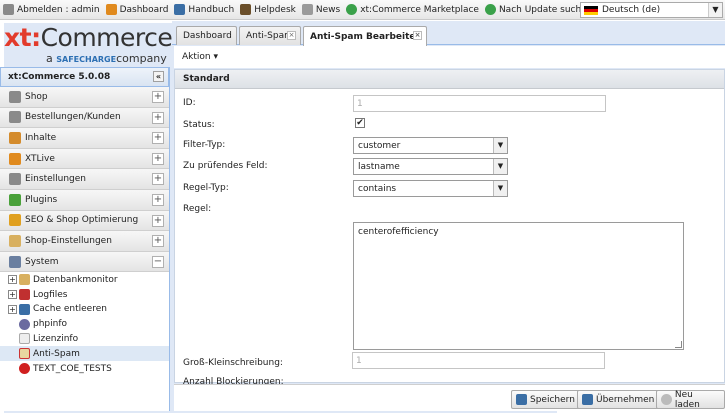 This screenshot has height=413, width=725. I want to click on check-field-select: lastname ▼, so click(430, 166).